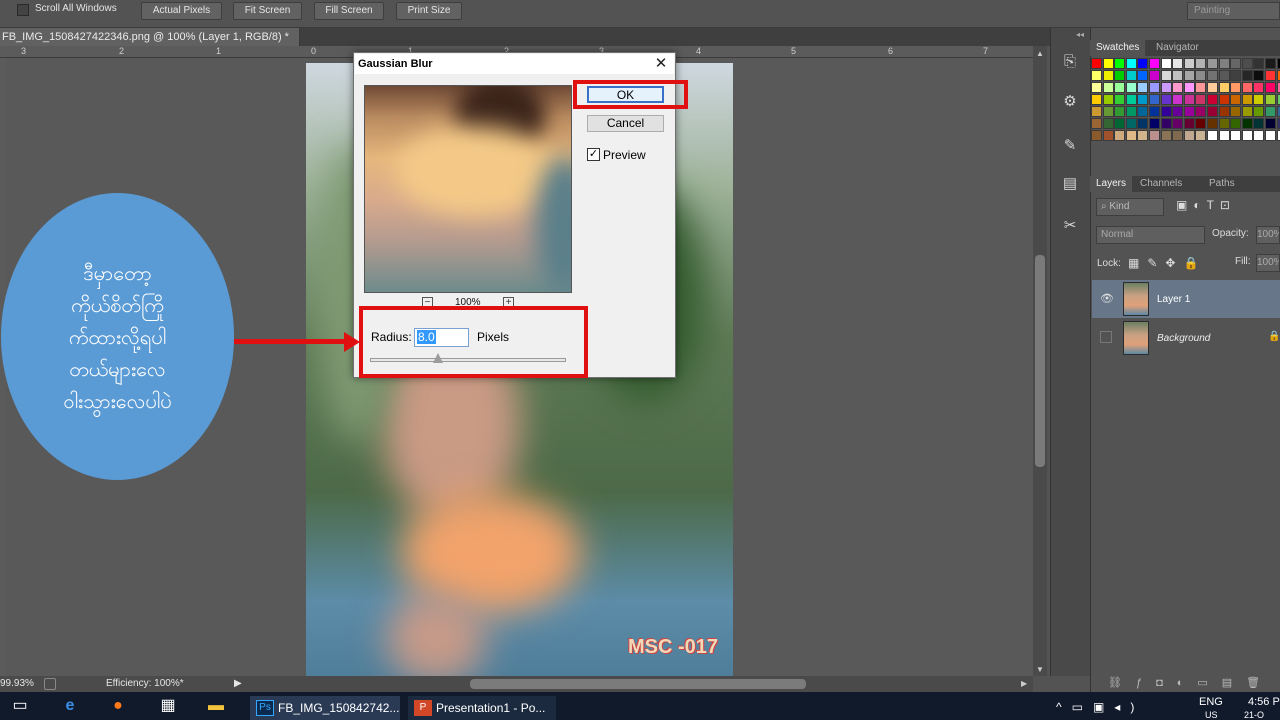  Describe the element at coordinates (1183, 338) in the screenshot. I see `layer-name: Background` at that location.